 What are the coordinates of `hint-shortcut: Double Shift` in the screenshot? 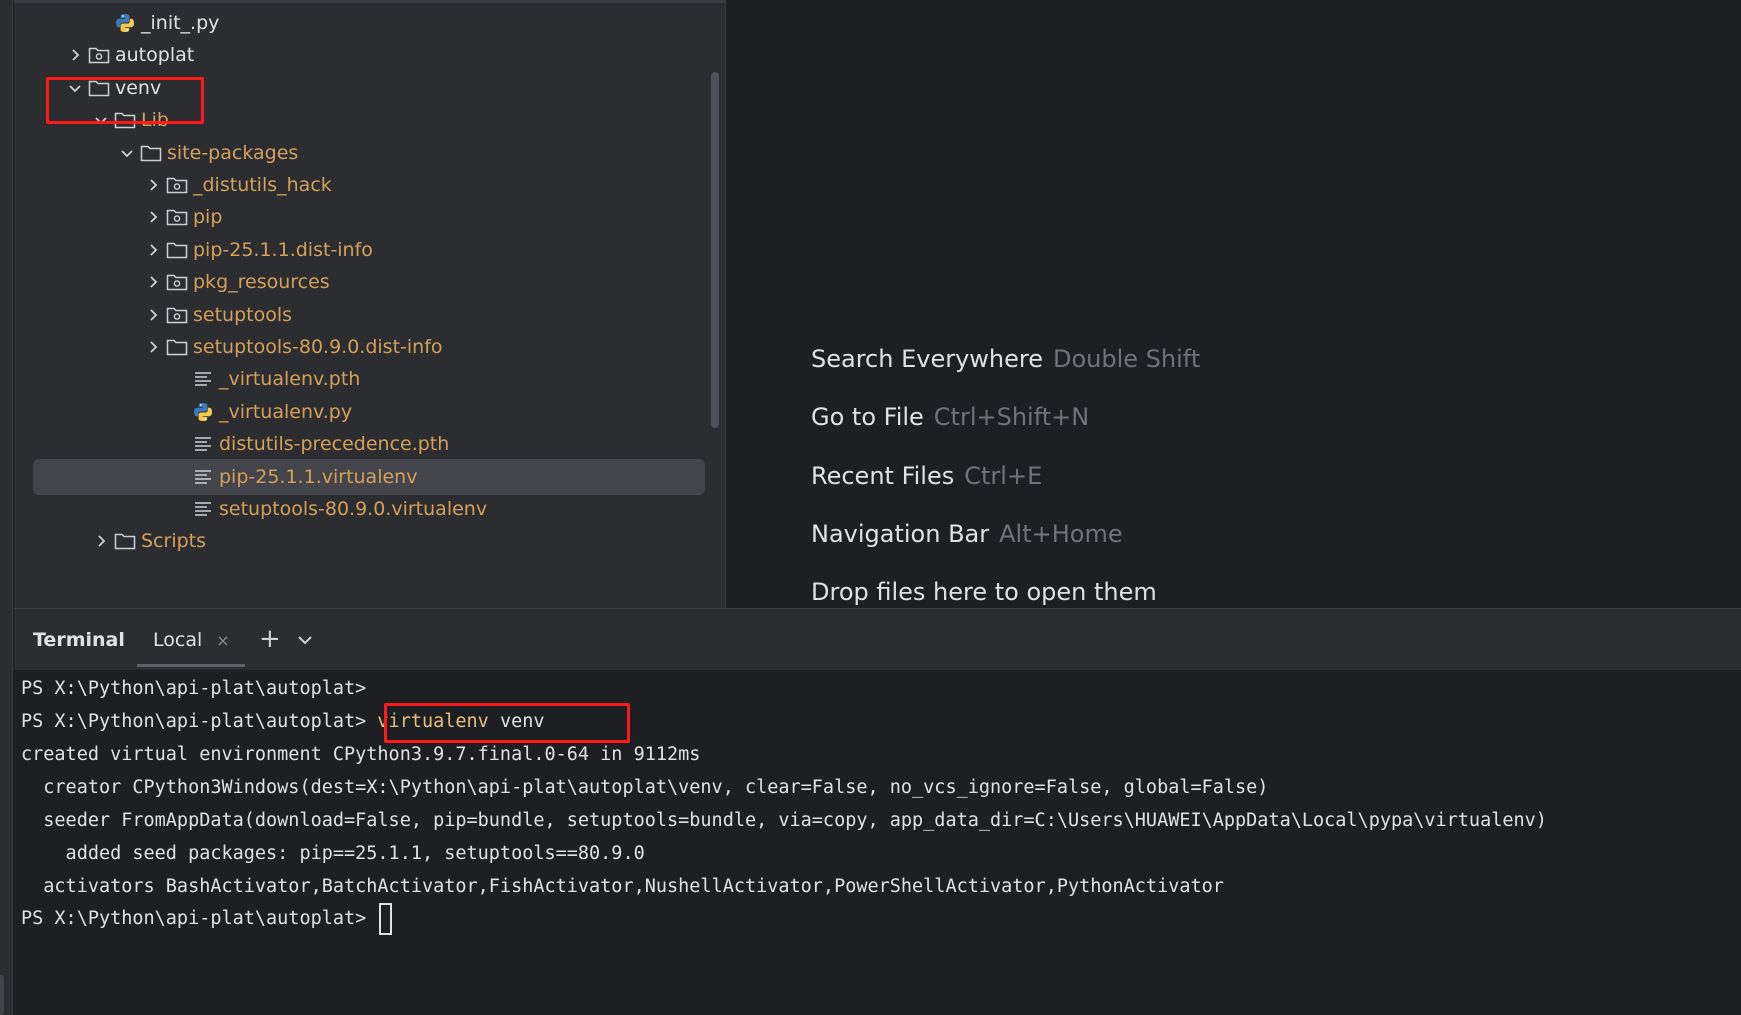 It's located at (1127, 359).